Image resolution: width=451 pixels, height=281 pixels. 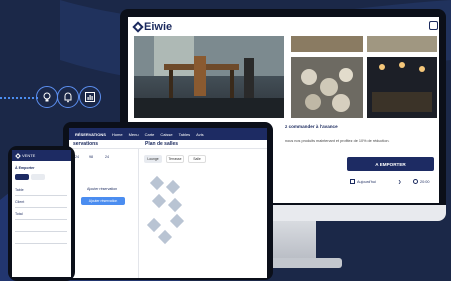 I want to click on photo-bar, so click(x=402, y=44).